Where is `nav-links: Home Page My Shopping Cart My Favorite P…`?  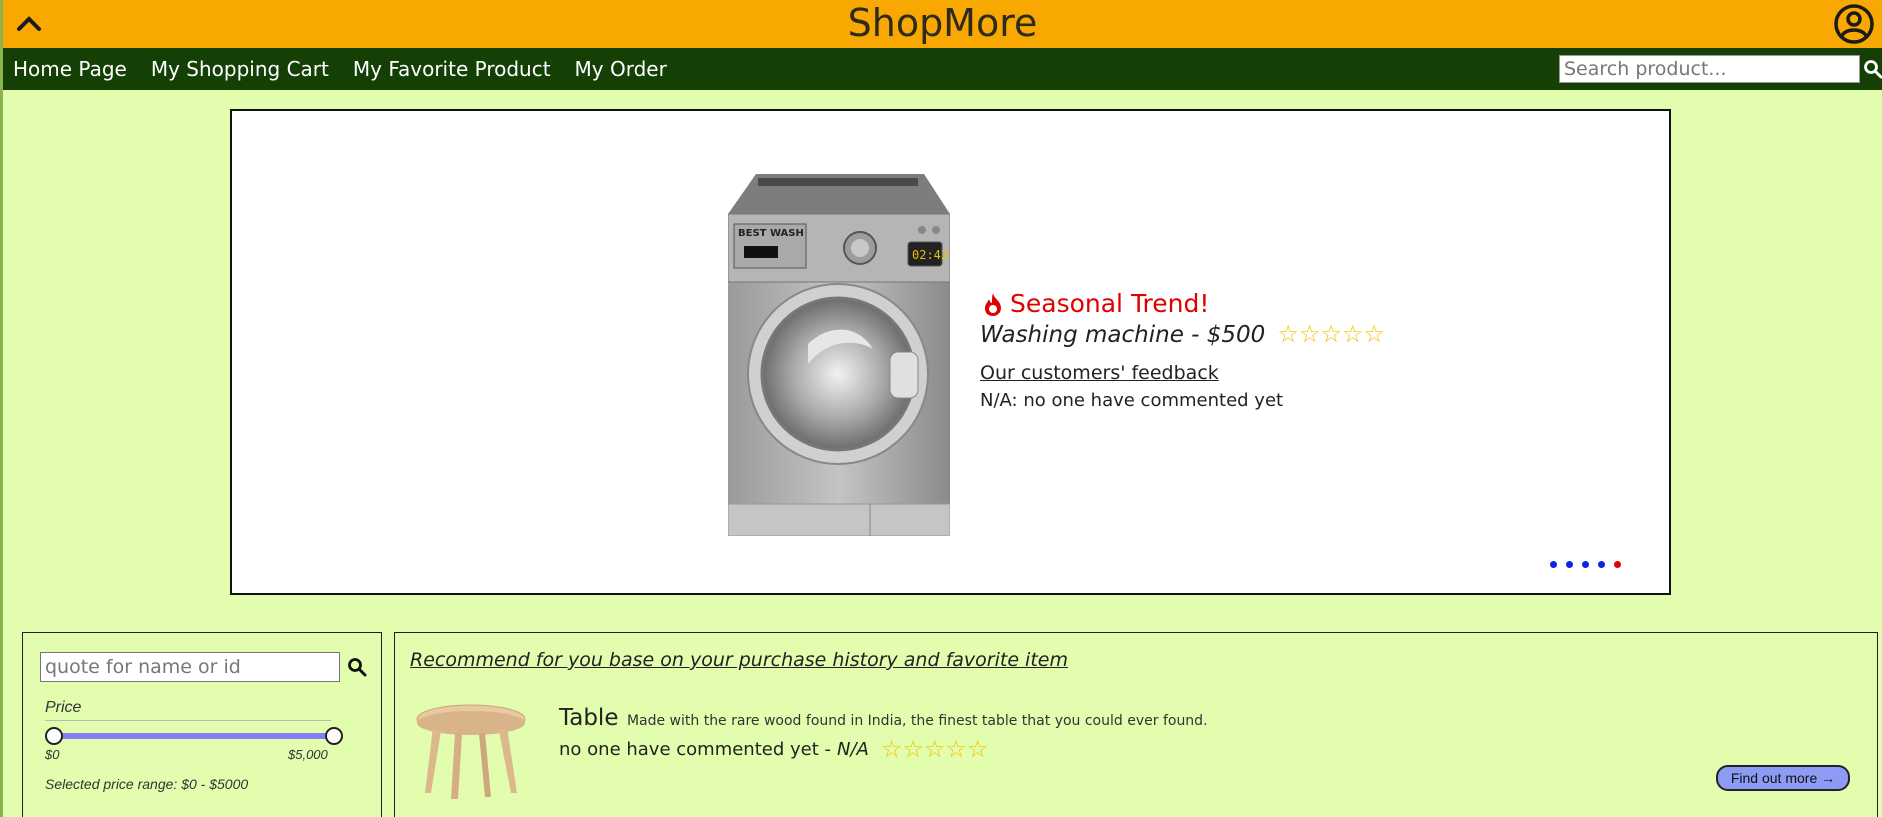 nav-links: Home Page My Shopping Cart My Favorite P… is located at coordinates (352, 69).